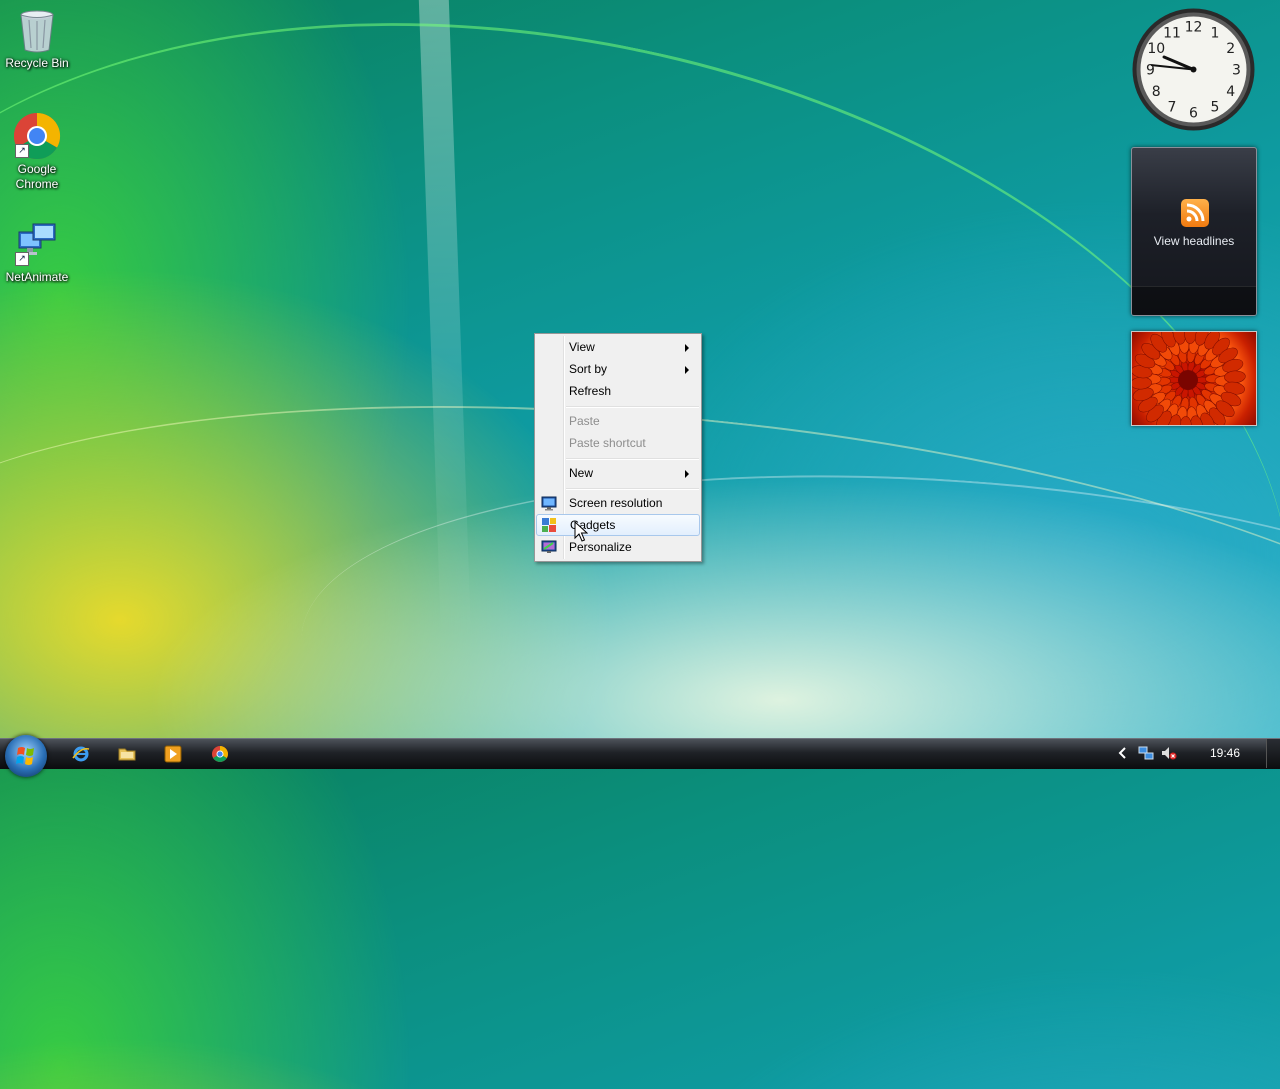 The image size is (1280, 1089). Describe the element at coordinates (37, 63) in the screenshot. I see `desktop-icon-label: Recycle Bin` at that location.